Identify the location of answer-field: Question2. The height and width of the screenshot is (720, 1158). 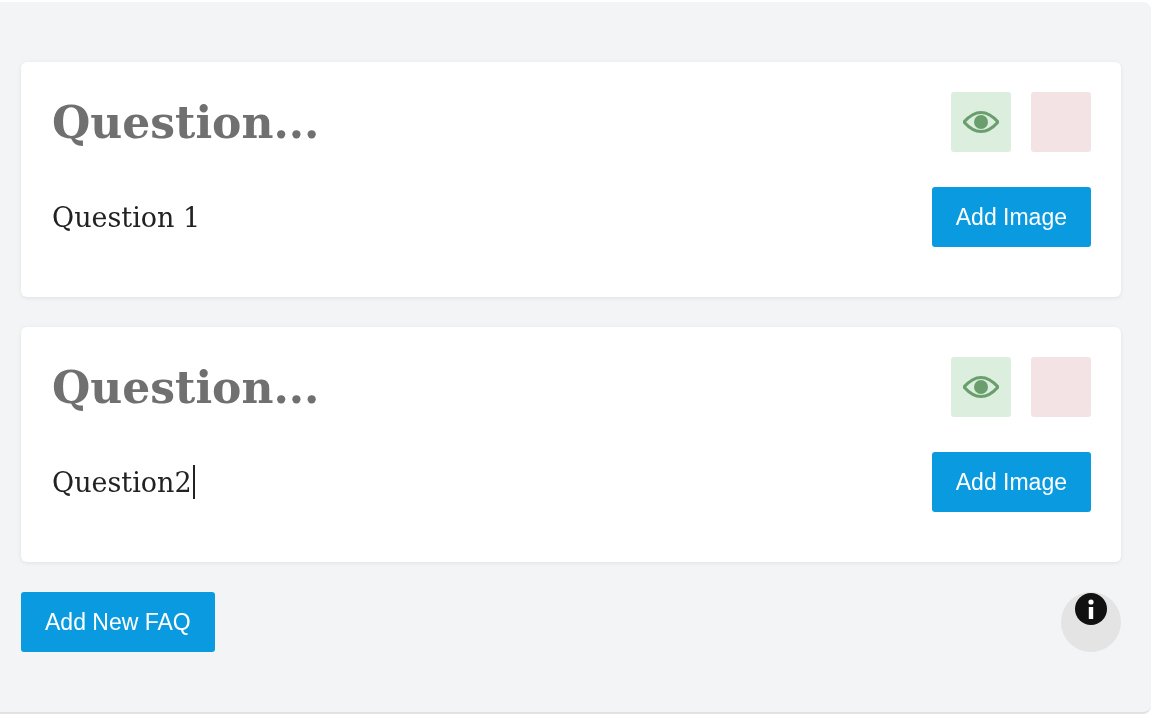
(123, 482).